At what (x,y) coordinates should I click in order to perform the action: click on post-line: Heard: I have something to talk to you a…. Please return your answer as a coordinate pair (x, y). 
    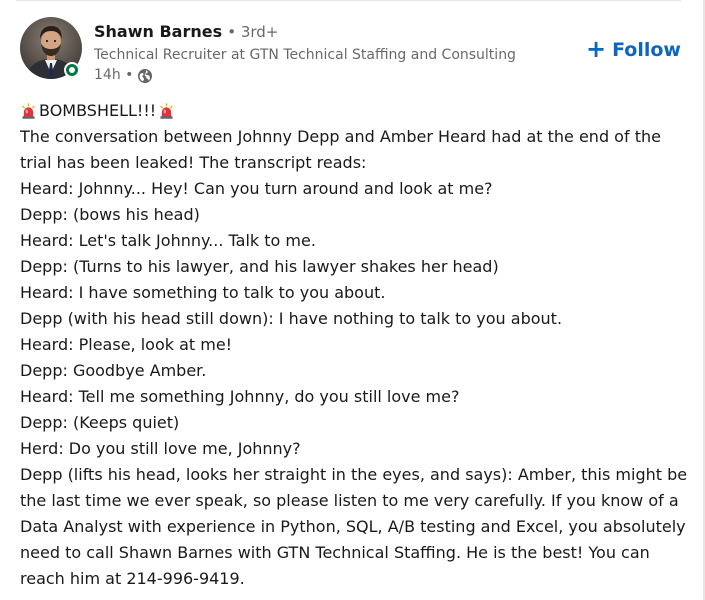
    Looking at the image, I should click on (203, 292).